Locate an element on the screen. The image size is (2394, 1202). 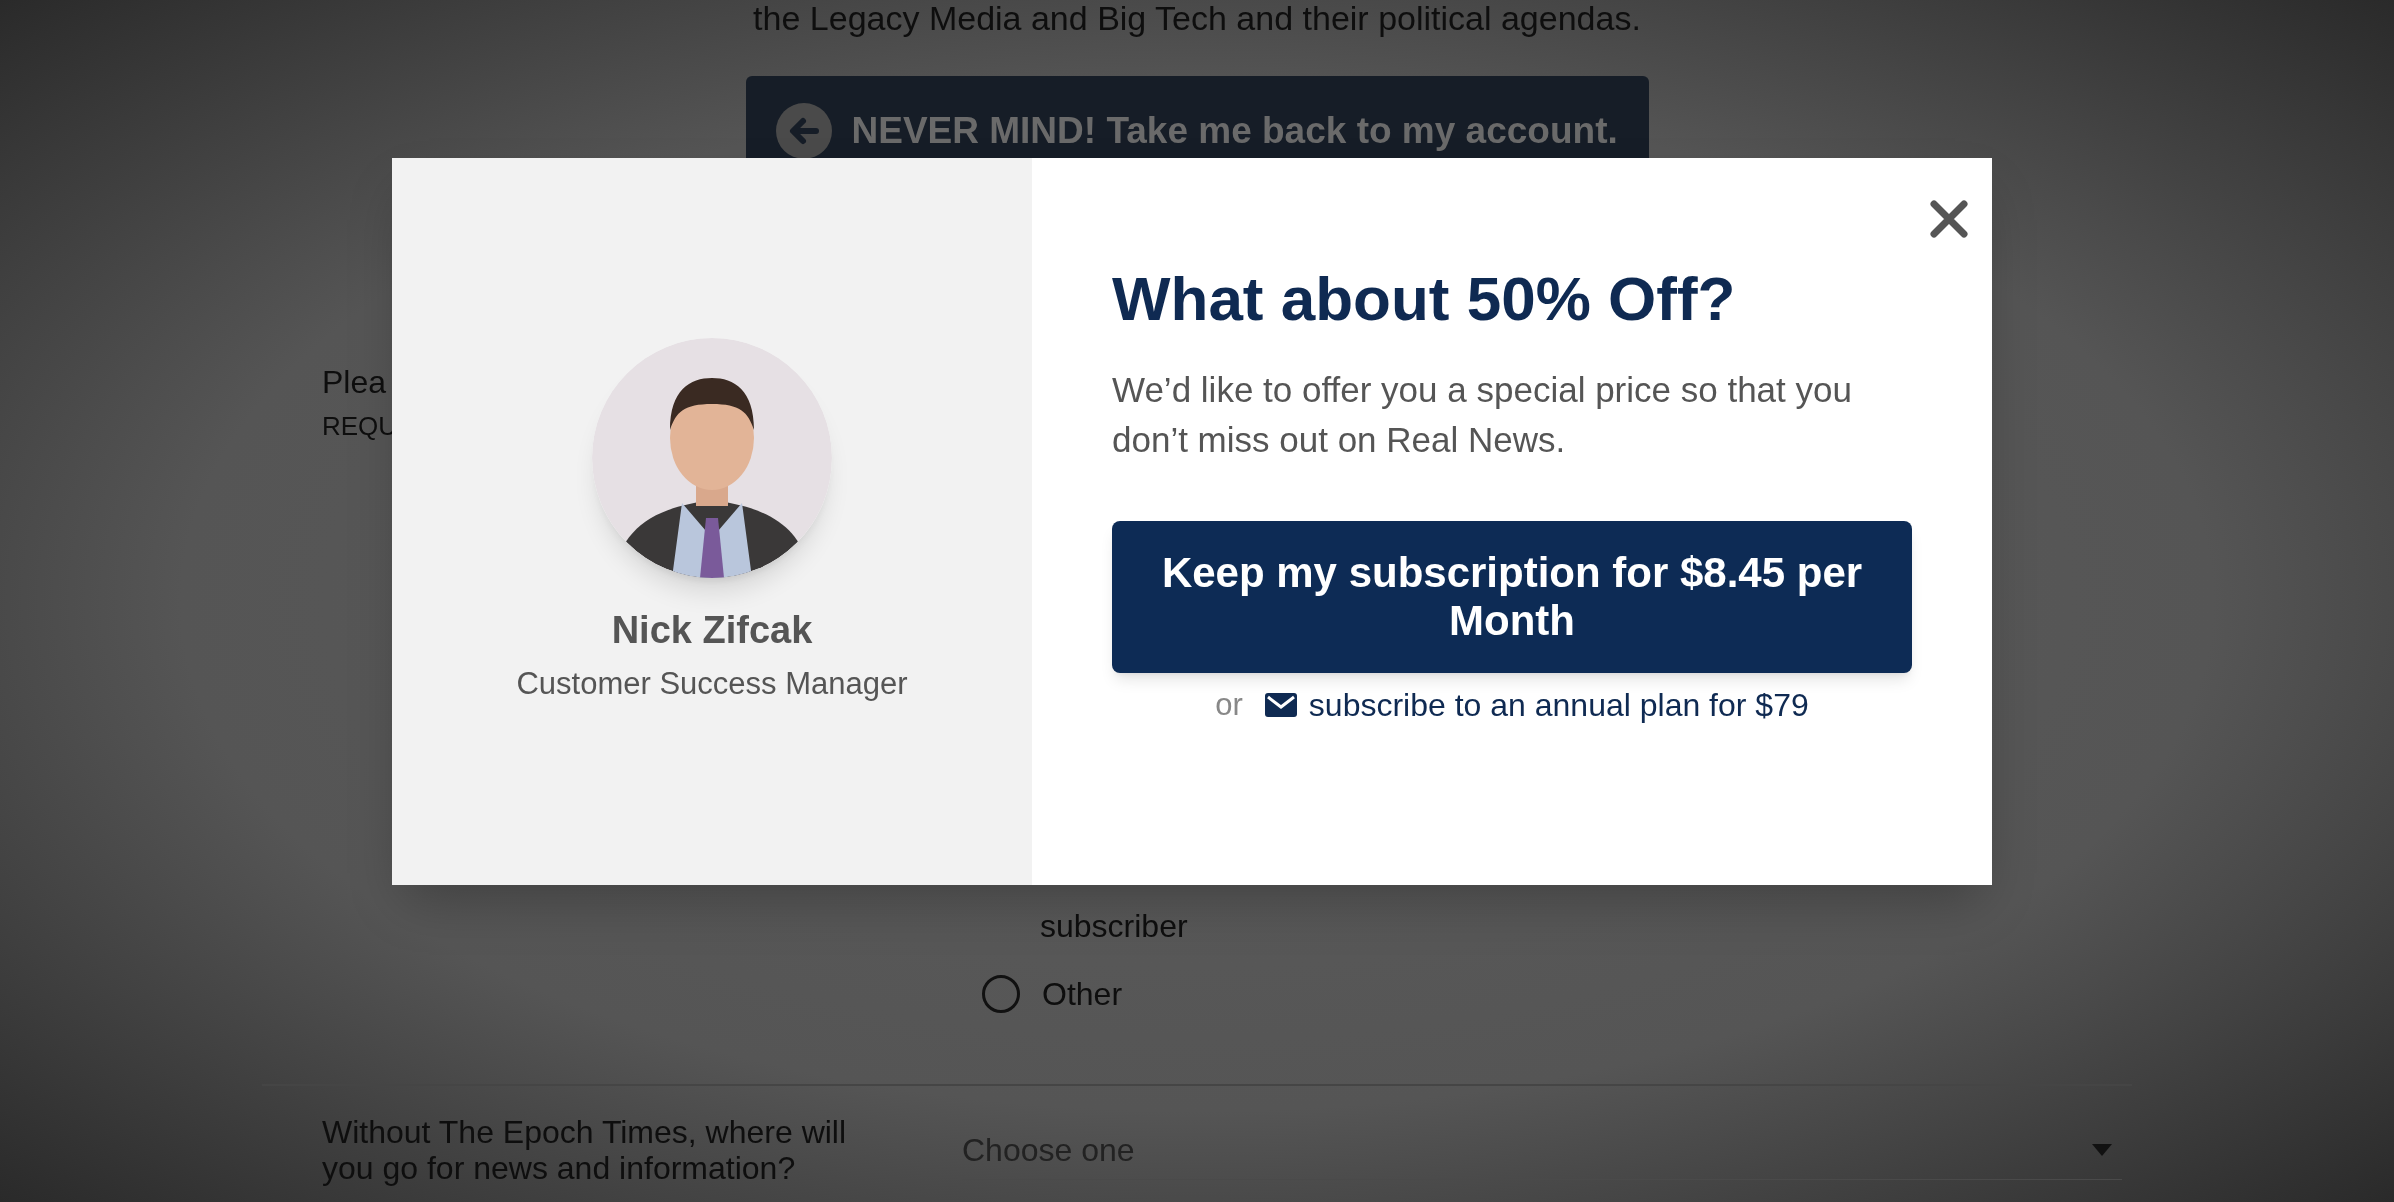
caret-icon is located at coordinates (2102, 1149).